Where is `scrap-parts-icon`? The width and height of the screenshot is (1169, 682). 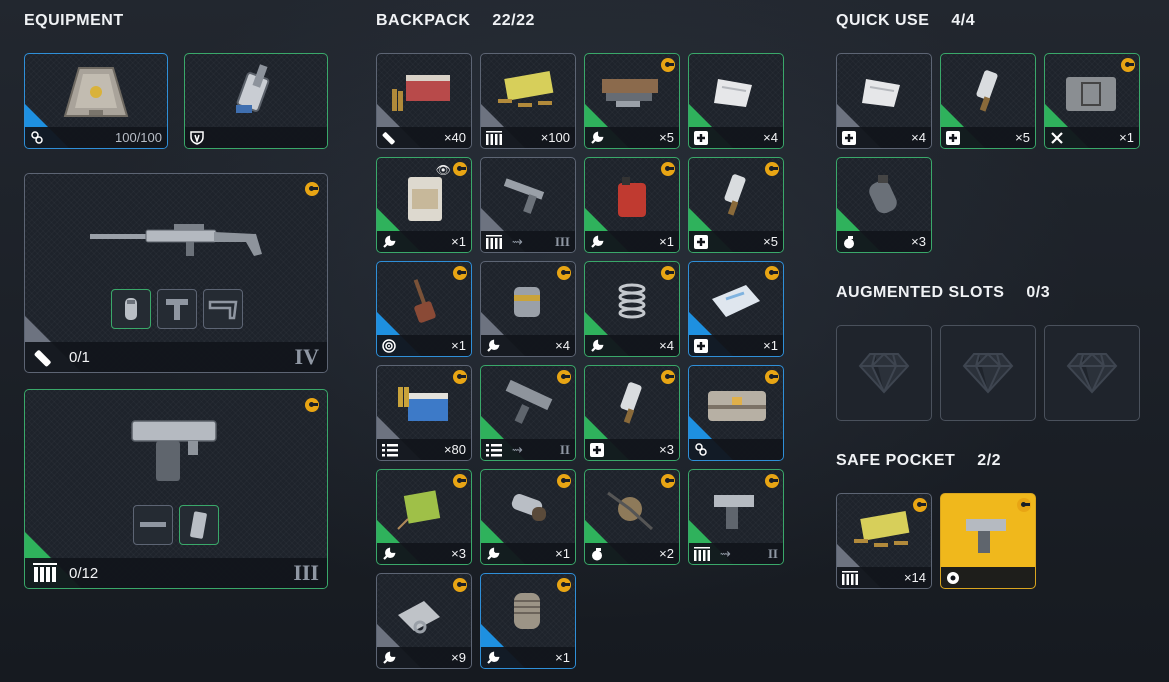
scrap-parts-icon is located at coordinates (632, 93).